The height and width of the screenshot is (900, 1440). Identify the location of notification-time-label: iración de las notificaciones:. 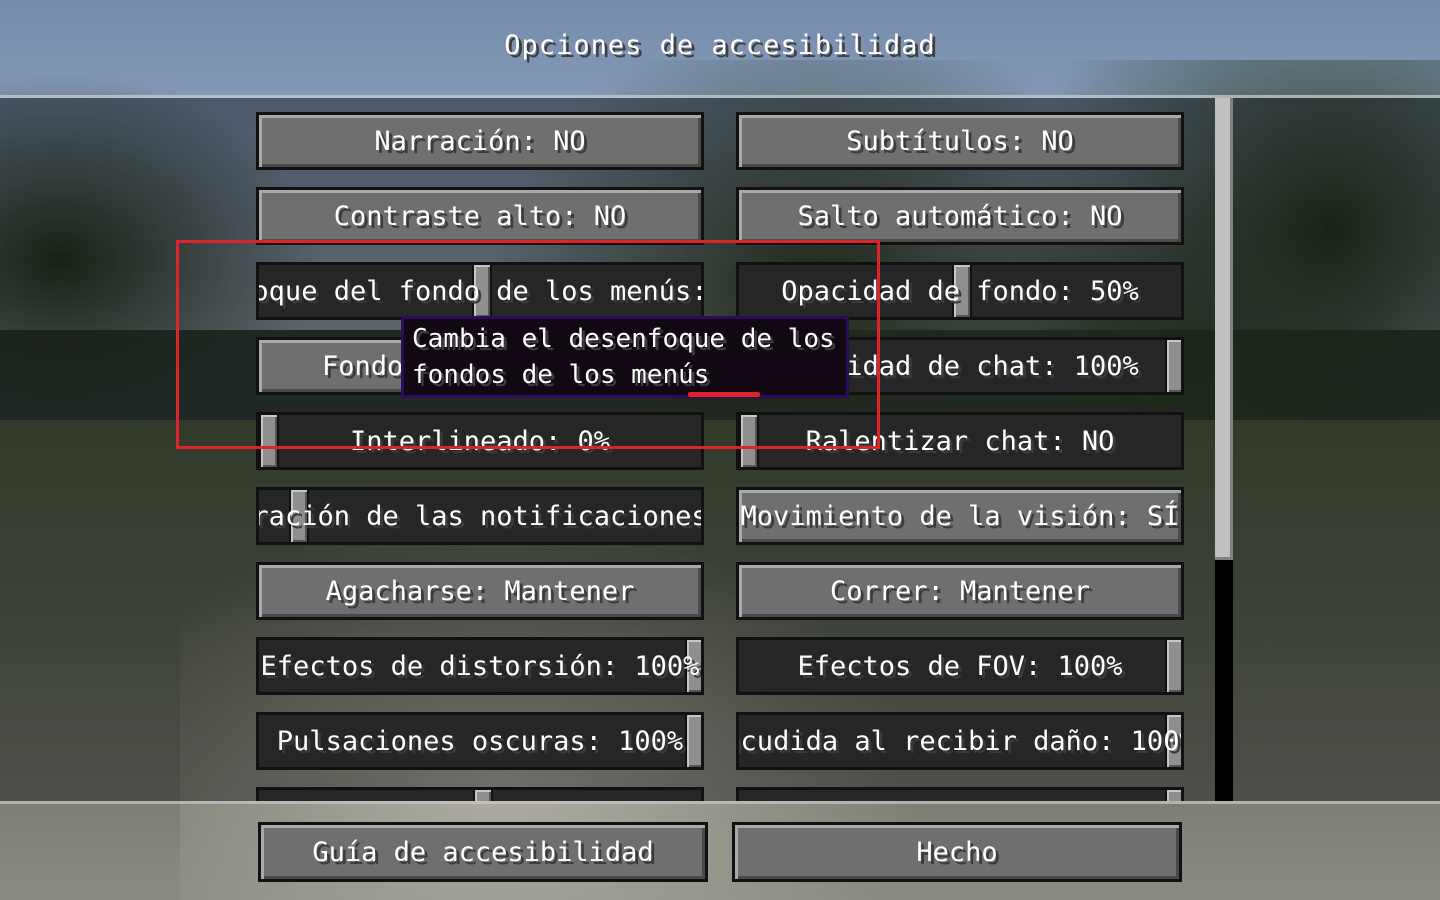
(480, 516).